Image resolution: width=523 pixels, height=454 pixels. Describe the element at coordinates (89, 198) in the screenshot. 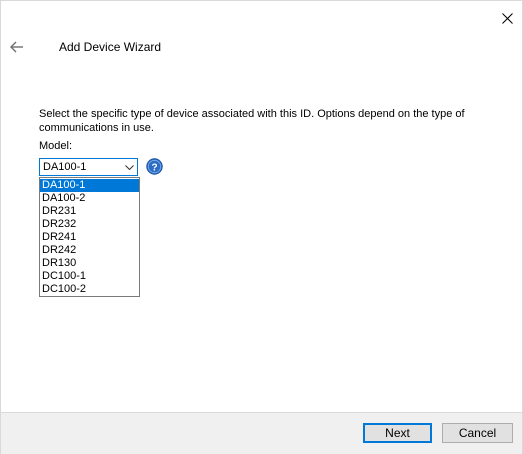

I see `model-option-1: DA100-2` at that location.